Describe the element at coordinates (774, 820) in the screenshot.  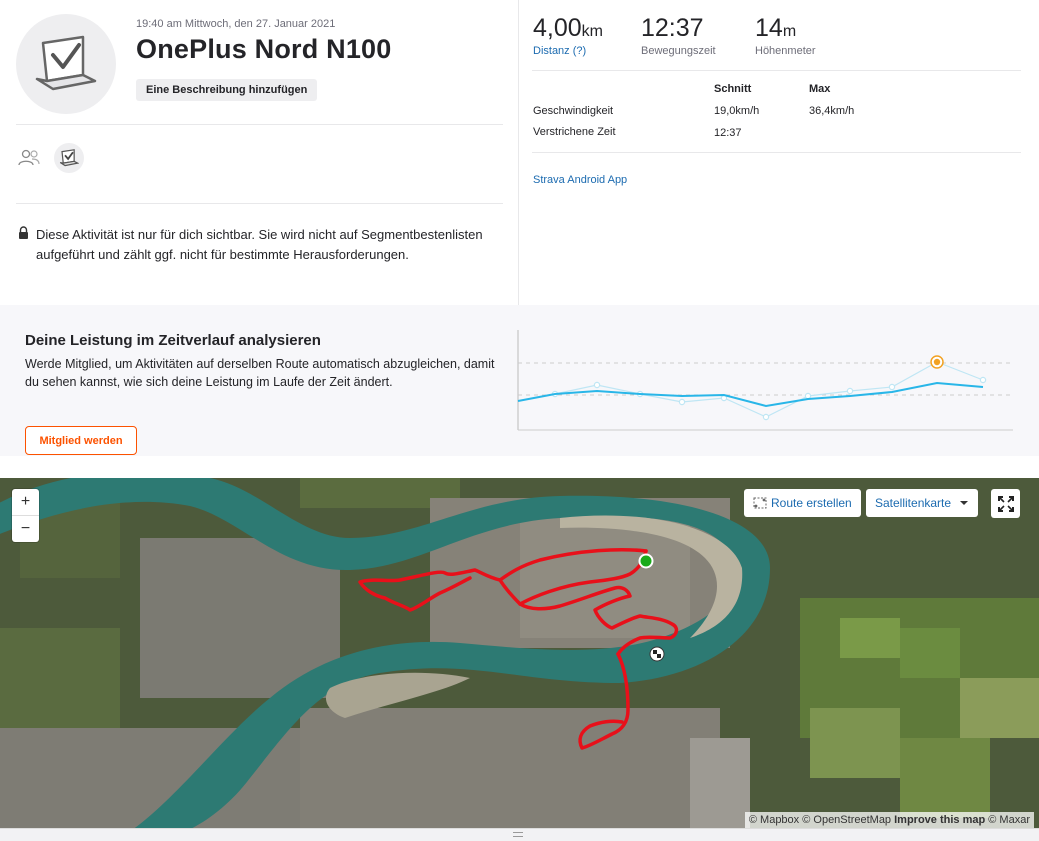
I see `attribution-mapbox: © Mapbox` at that location.